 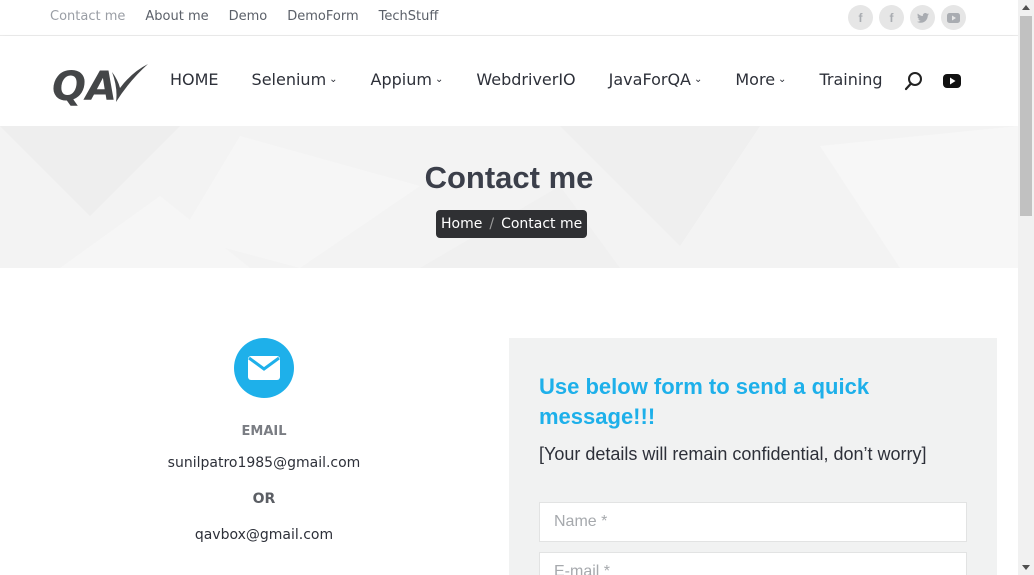 I want to click on scroll-down-arrow-icon, so click(x=1026, y=567).